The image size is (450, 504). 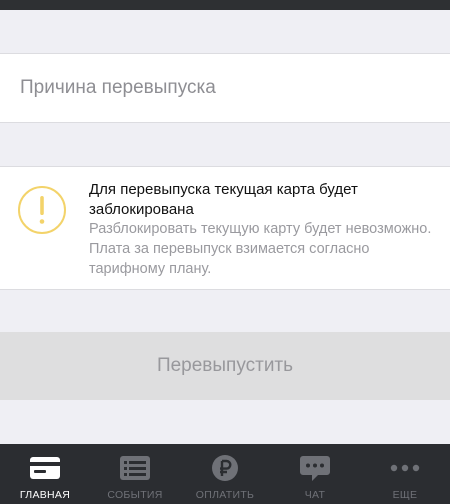 What do you see at coordinates (45, 468) in the screenshot?
I see `card-icon` at bounding box center [45, 468].